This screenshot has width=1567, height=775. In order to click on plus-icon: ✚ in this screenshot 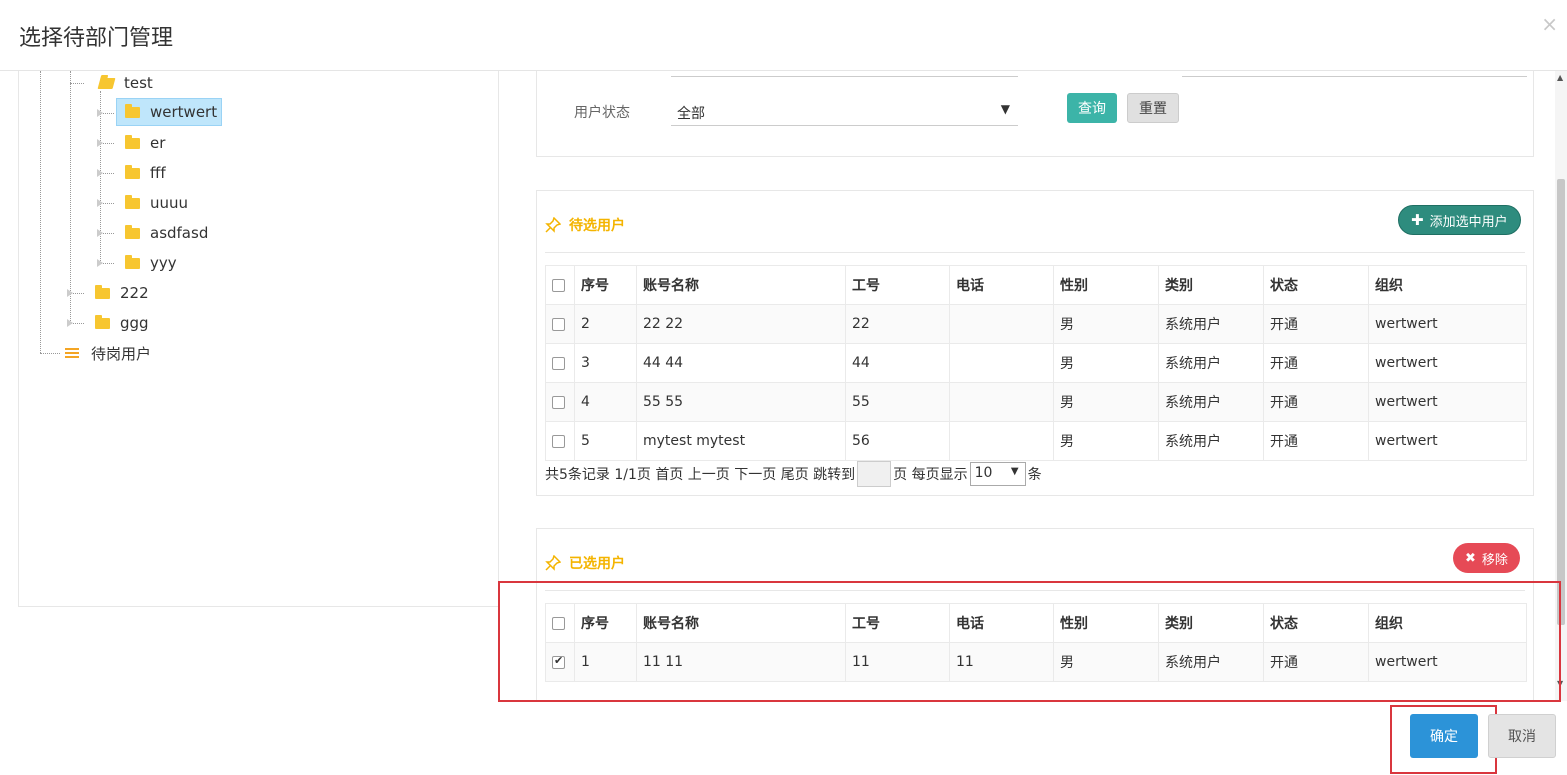, I will do `click(1417, 220)`.